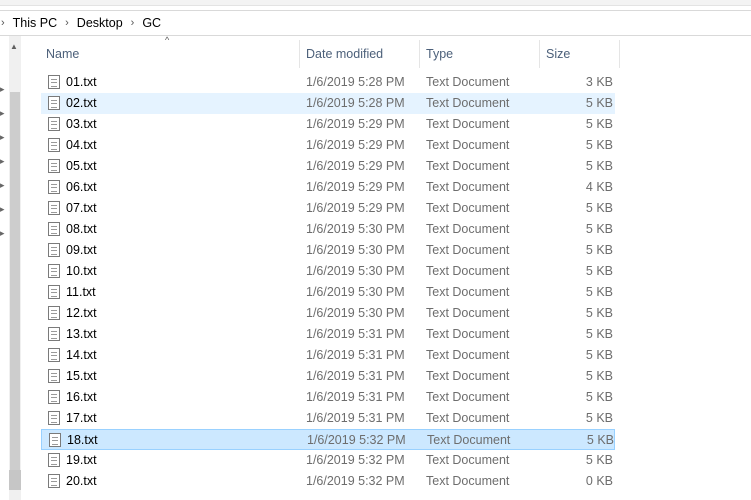 This screenshot has height=500, width=751. What do you see at coordinates (619, 54) in the screenshot?
I see `column-divider` at bounding box center [619, 54].